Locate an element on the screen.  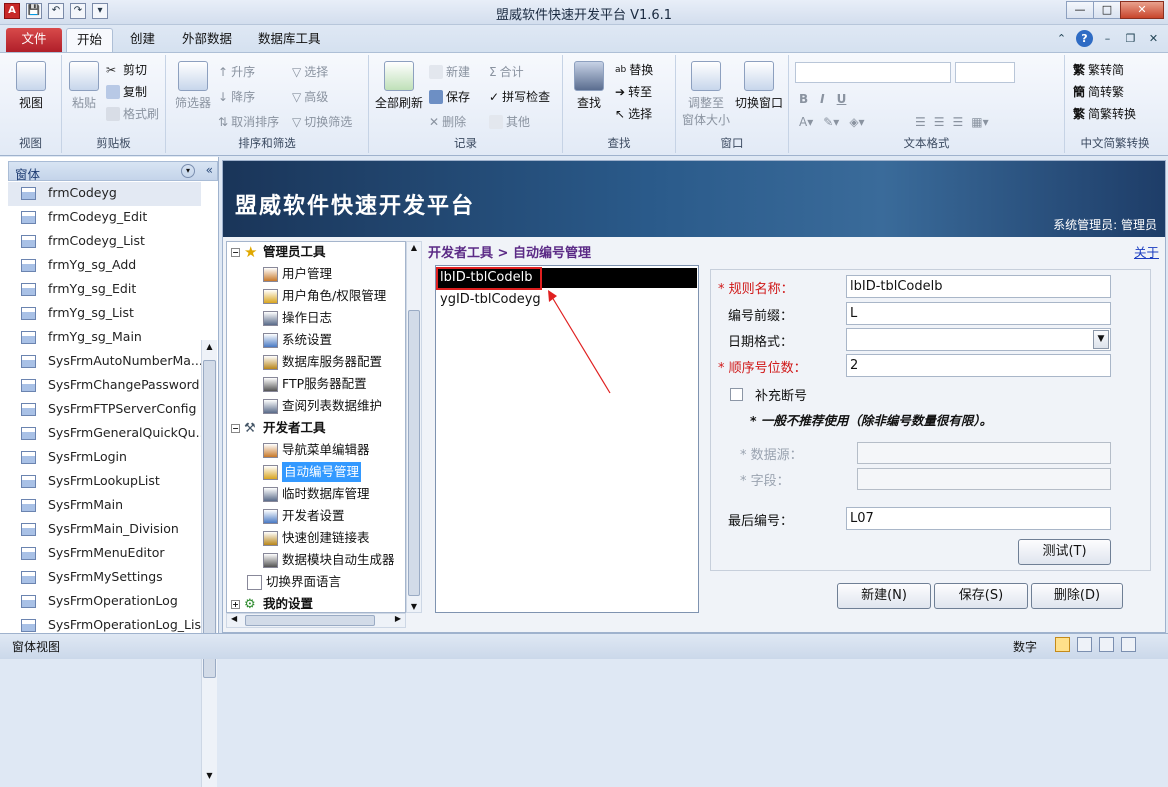
cut-button: ✂ 剪切 is located at coordinates (126, 69).